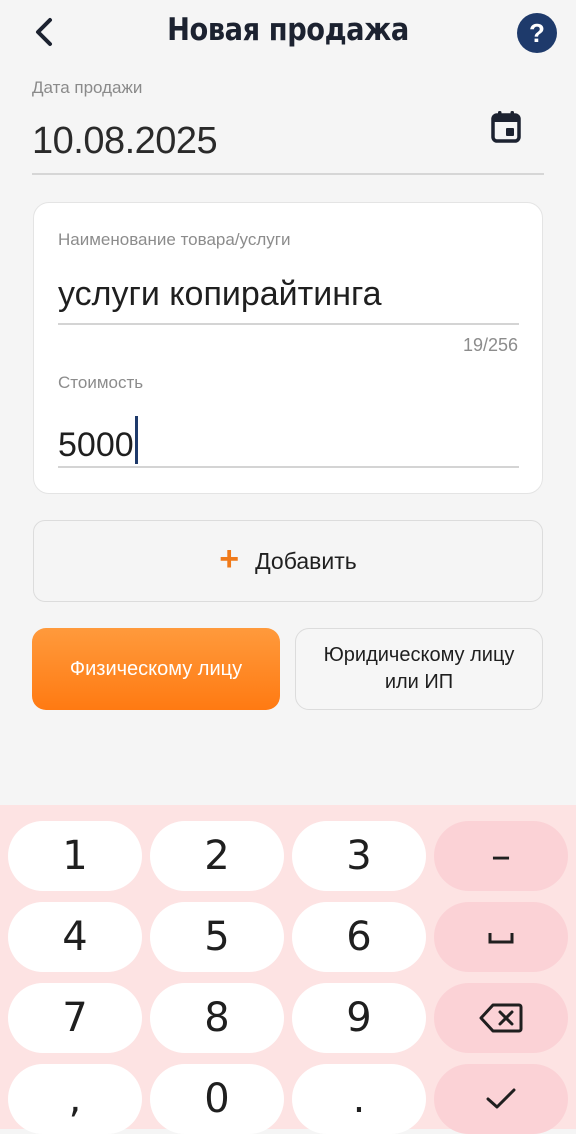 The width and height of the screenshot is (576, 1134). I want to click on date-field: 10.08.2025, so click(125, 141).